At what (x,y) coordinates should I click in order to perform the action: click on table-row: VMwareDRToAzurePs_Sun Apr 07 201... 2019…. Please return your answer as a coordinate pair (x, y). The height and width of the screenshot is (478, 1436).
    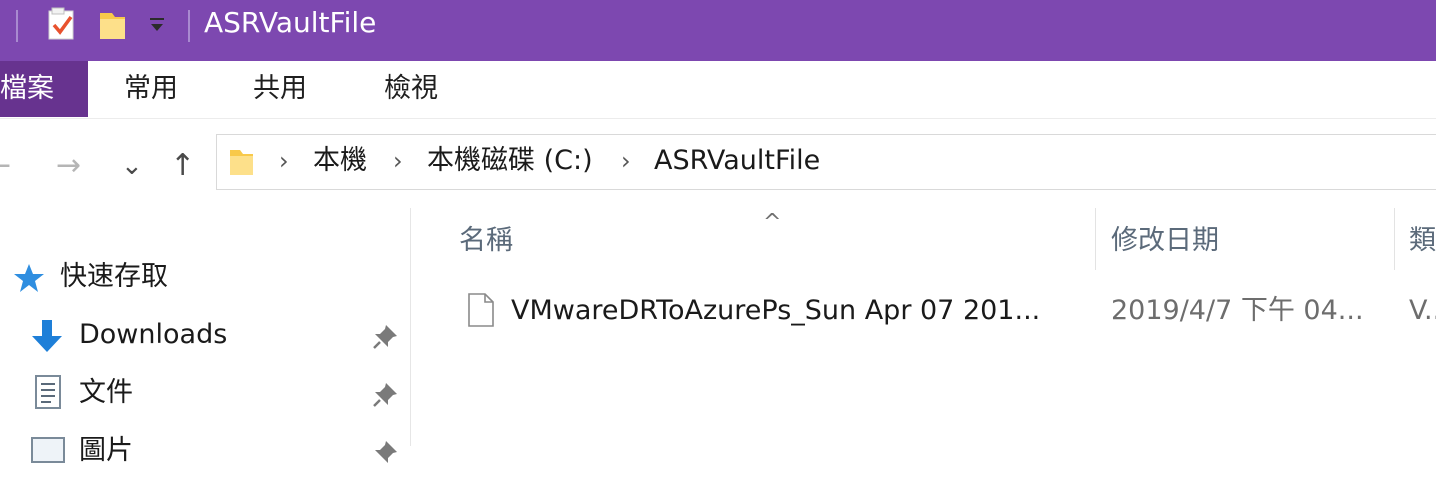
    Looking at the image, I should click on (923, 312).